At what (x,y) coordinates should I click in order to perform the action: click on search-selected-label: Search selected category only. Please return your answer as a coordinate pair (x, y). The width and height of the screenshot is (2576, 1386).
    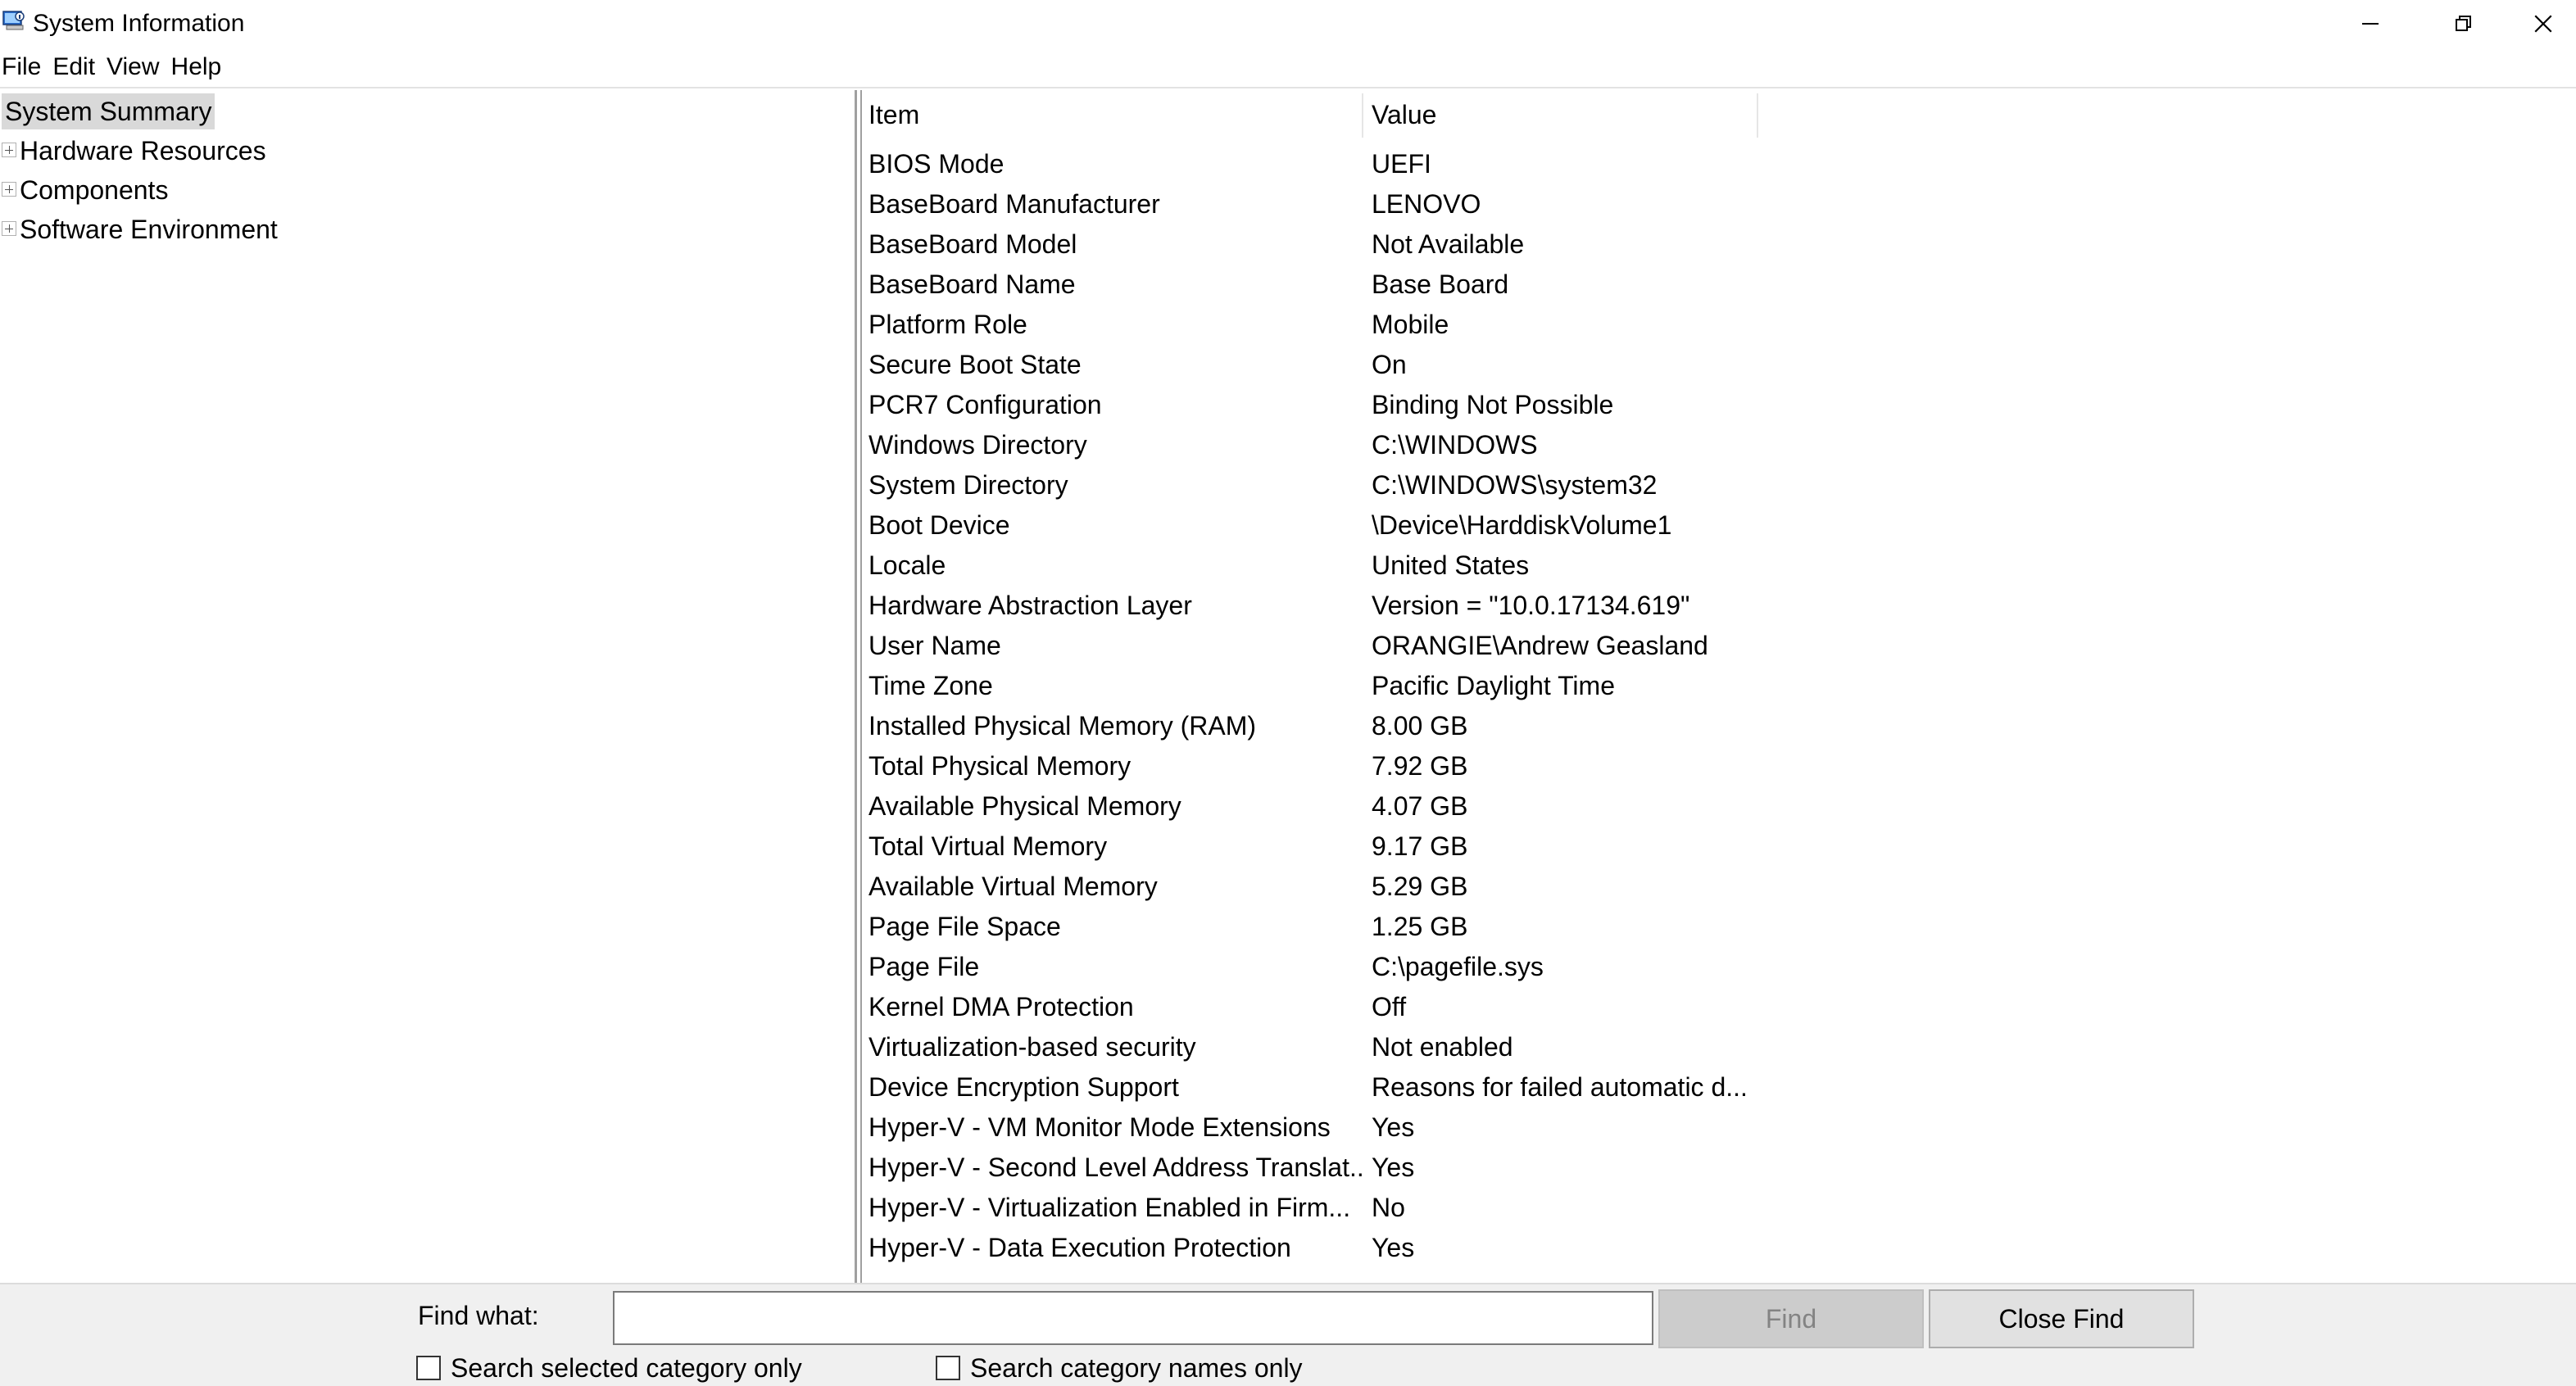
    Looking at the image, I should click on (626, 1368).